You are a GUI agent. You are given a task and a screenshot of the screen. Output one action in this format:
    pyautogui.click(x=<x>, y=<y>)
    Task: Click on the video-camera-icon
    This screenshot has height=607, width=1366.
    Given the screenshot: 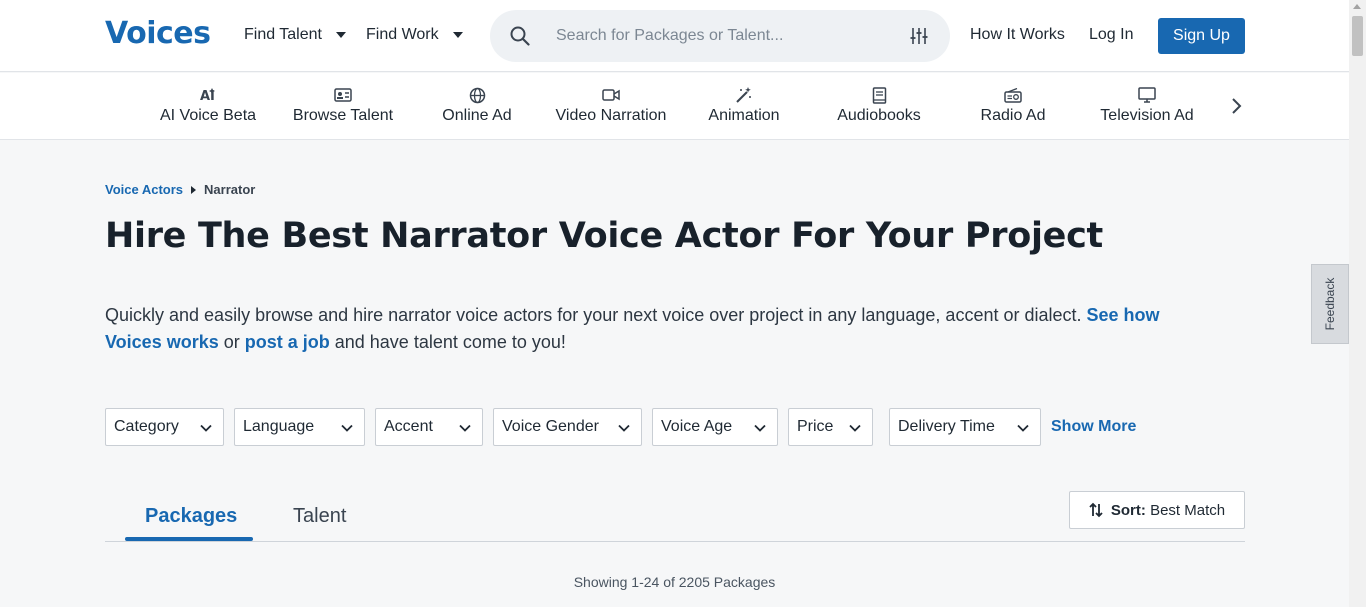 What is the action you would take?
    pyautogui.click(x=611, y=95)
    